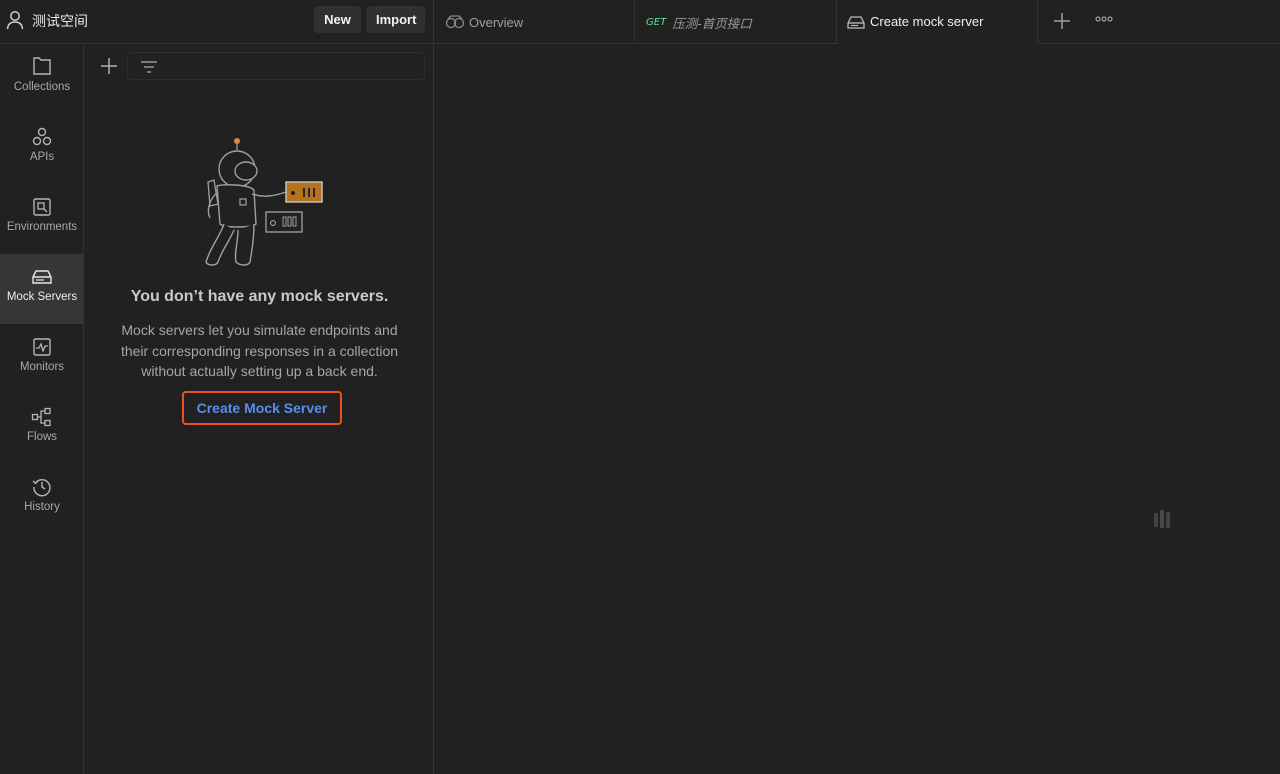  What do you see at coordinates (42, 79) in the screenshot?
I see `sidebar-item-collections: Collections` at bounding box center [42, 79].